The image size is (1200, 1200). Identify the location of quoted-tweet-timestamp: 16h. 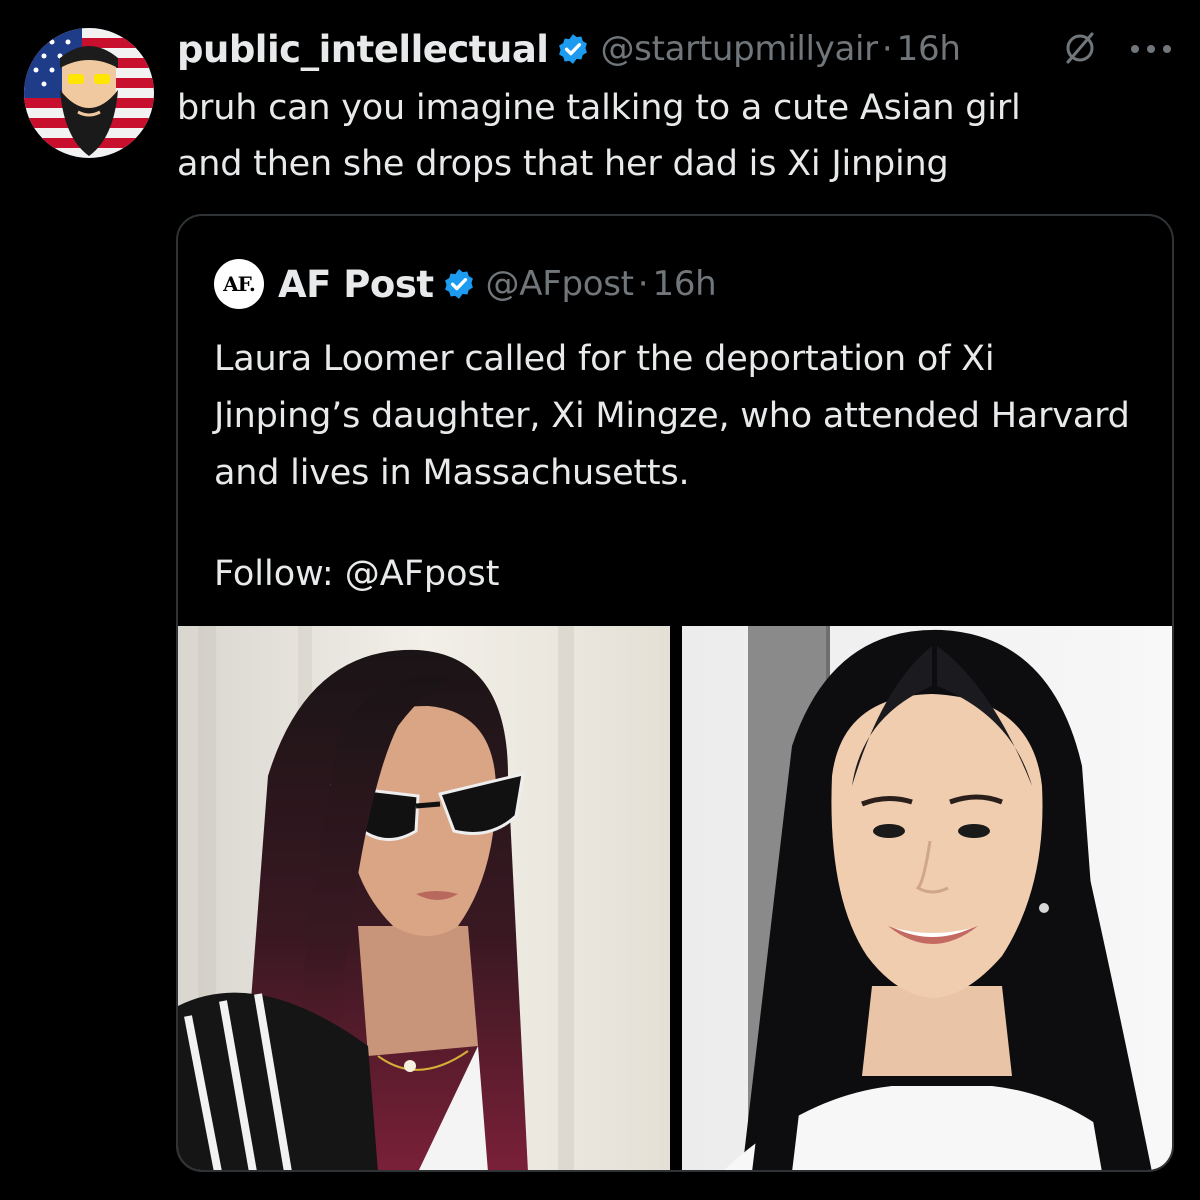
(685, 284).